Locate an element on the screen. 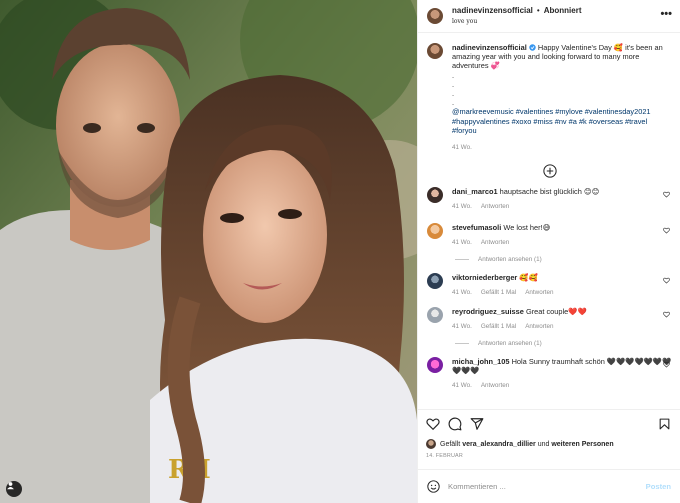 Image resolution: width=680 pixels, height=503 pixels. comment-username: dani_marco1 is located at coordinates (475, 191).